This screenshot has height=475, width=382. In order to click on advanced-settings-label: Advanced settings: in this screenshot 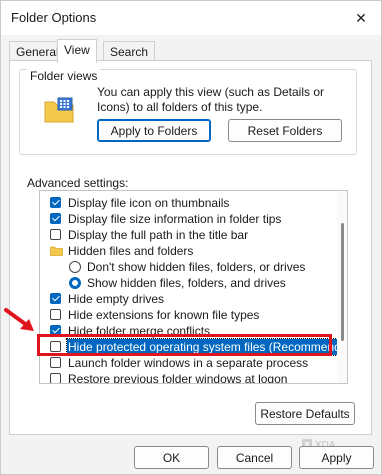, I will do `click(78, 183)`.